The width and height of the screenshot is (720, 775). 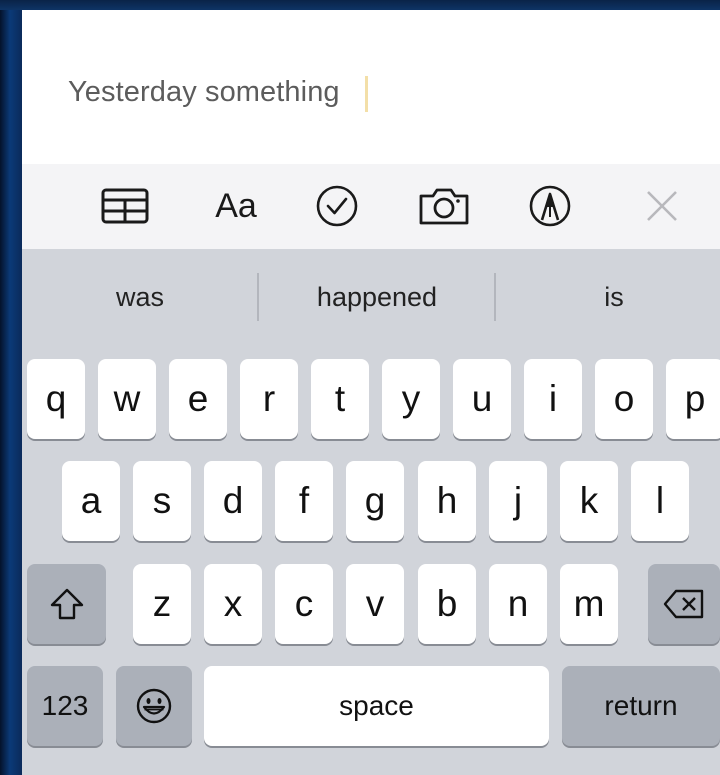 I want to click on key-z: z, so click(x=162, y=604).